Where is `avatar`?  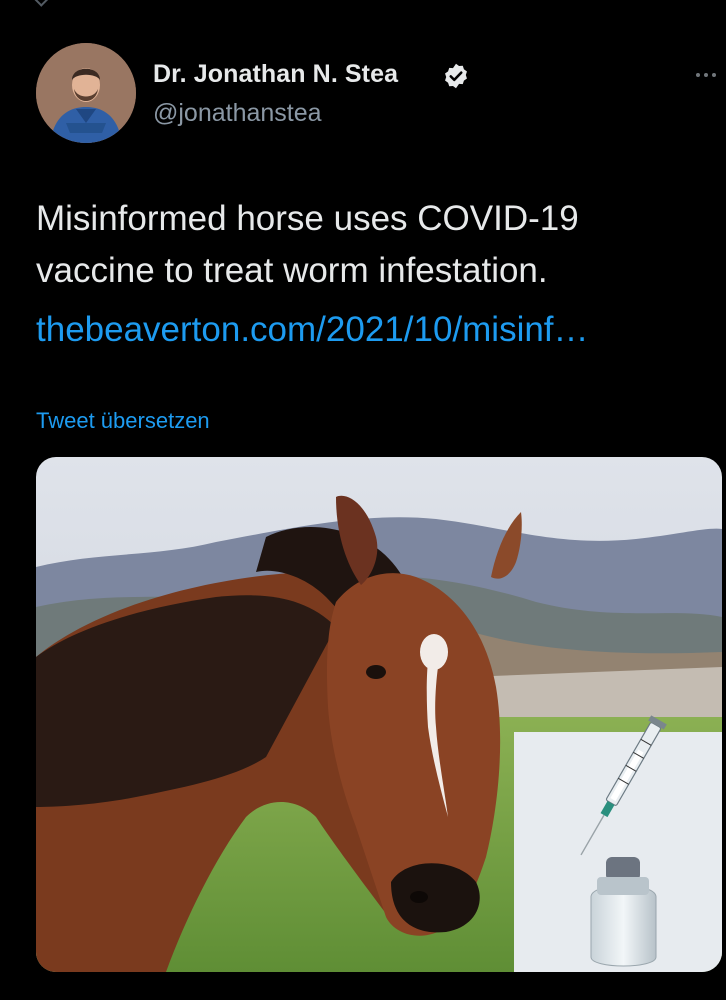
avatar is located at coordinates (86, 93).